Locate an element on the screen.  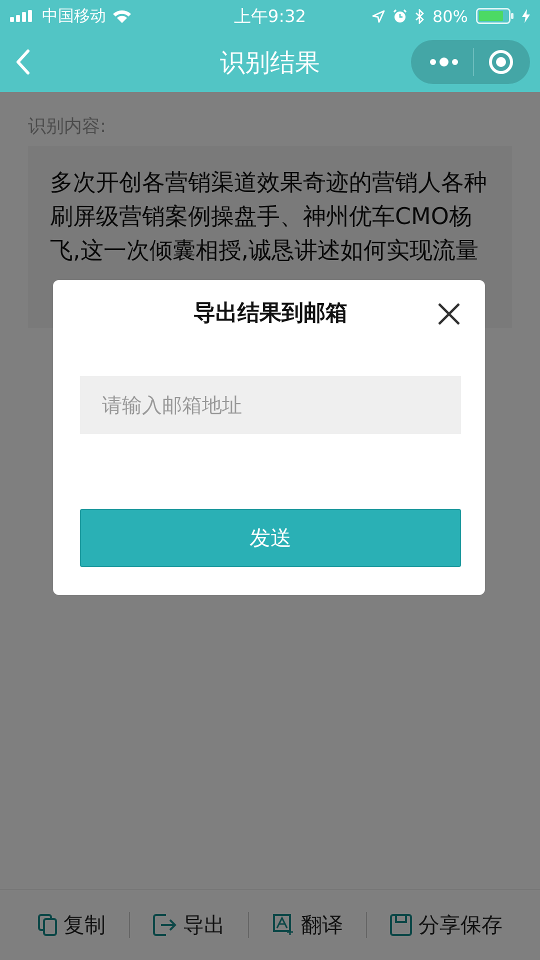
toolbar-button: 导出 is located at coordinates (189, 925).